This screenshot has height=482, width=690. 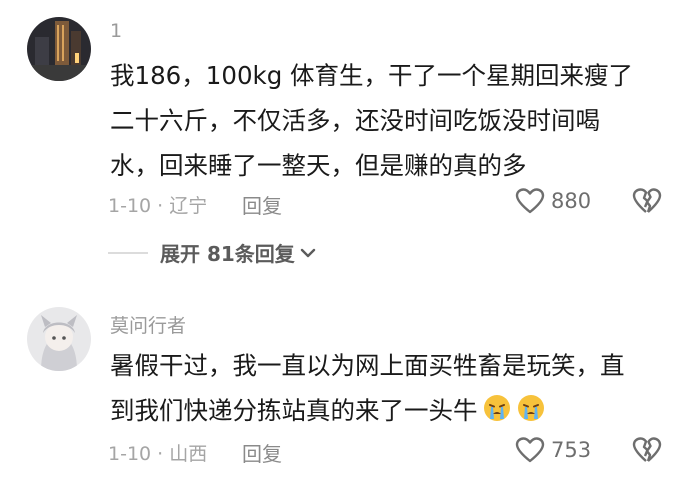 What do you see at coordinates (571, 450) in the screenshot?
I see `like-count: 753` at bounding box center [571, 450].